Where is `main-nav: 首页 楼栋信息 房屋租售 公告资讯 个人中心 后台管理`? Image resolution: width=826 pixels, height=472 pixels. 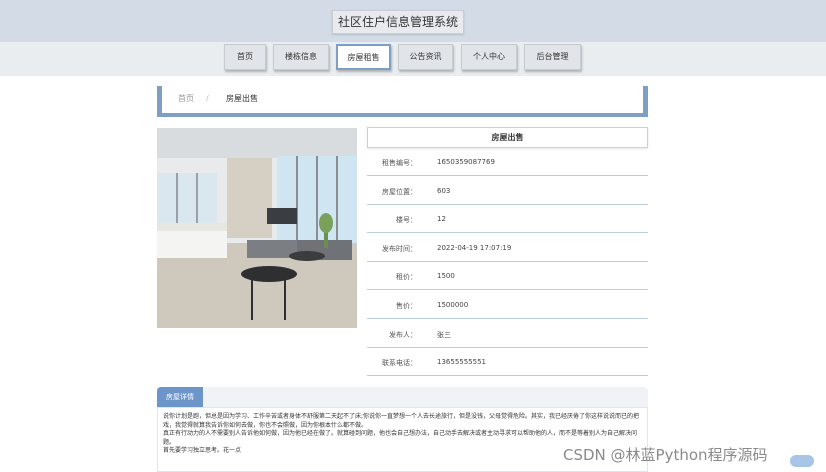
main-nav: 首页 楼栋信息 房屋租售 公告资讯 个人中心 后台管理 is located at coordinates (413, 59).